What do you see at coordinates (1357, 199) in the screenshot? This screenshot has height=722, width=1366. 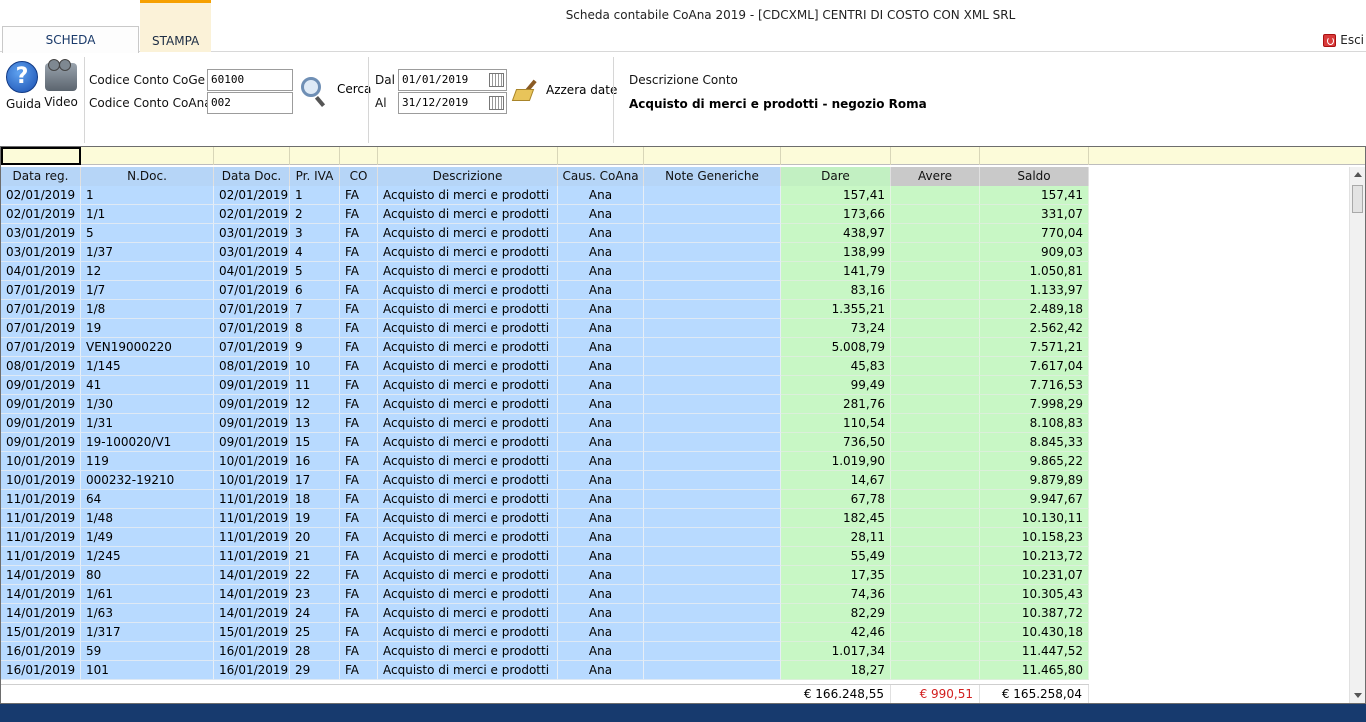 I see `scroll-thumb` at bounding box center [1357, 199].